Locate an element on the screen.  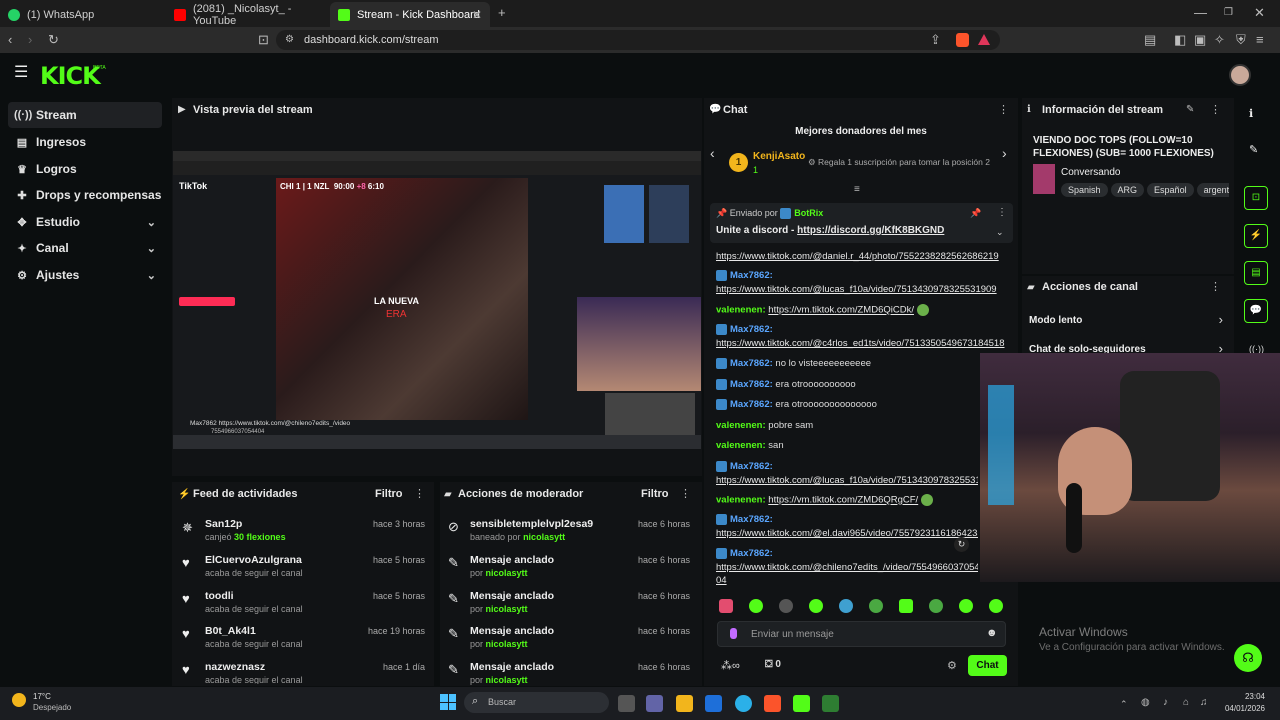
donor-count: 1 is located at coordinates (756, 170).